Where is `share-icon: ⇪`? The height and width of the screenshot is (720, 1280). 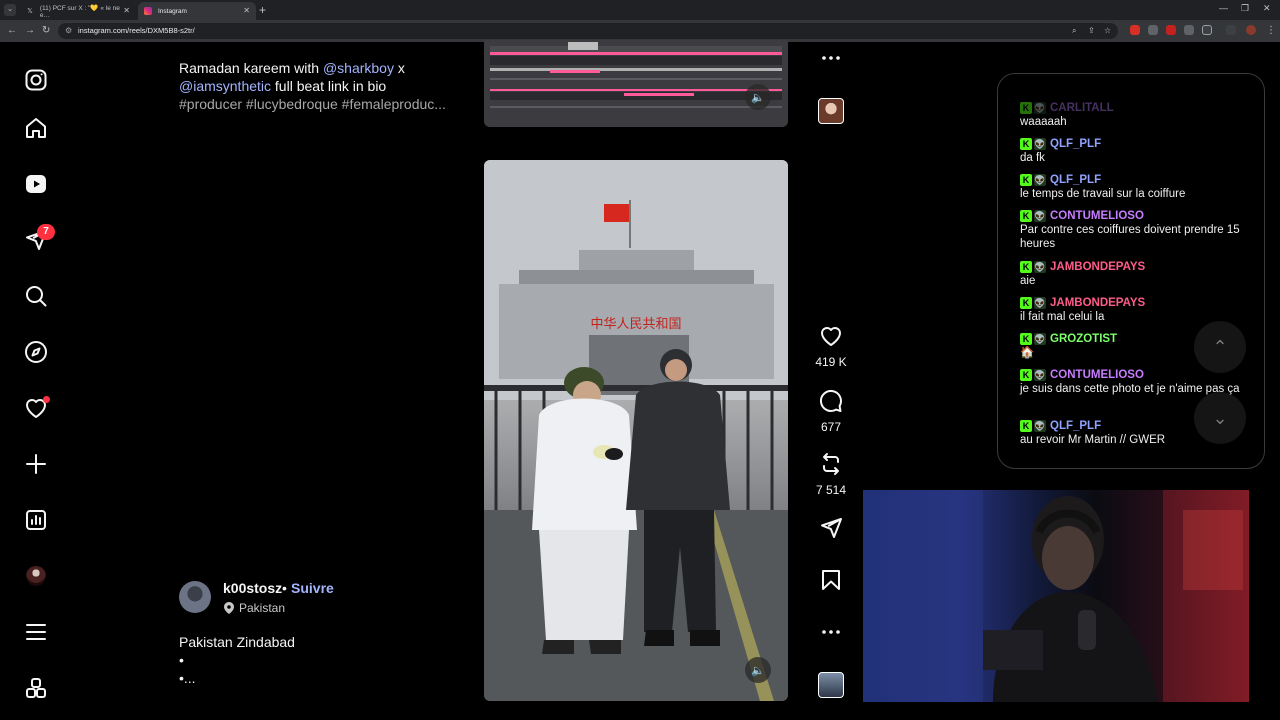 share-icon: ⇪ is located at coordinates (1091, 30).